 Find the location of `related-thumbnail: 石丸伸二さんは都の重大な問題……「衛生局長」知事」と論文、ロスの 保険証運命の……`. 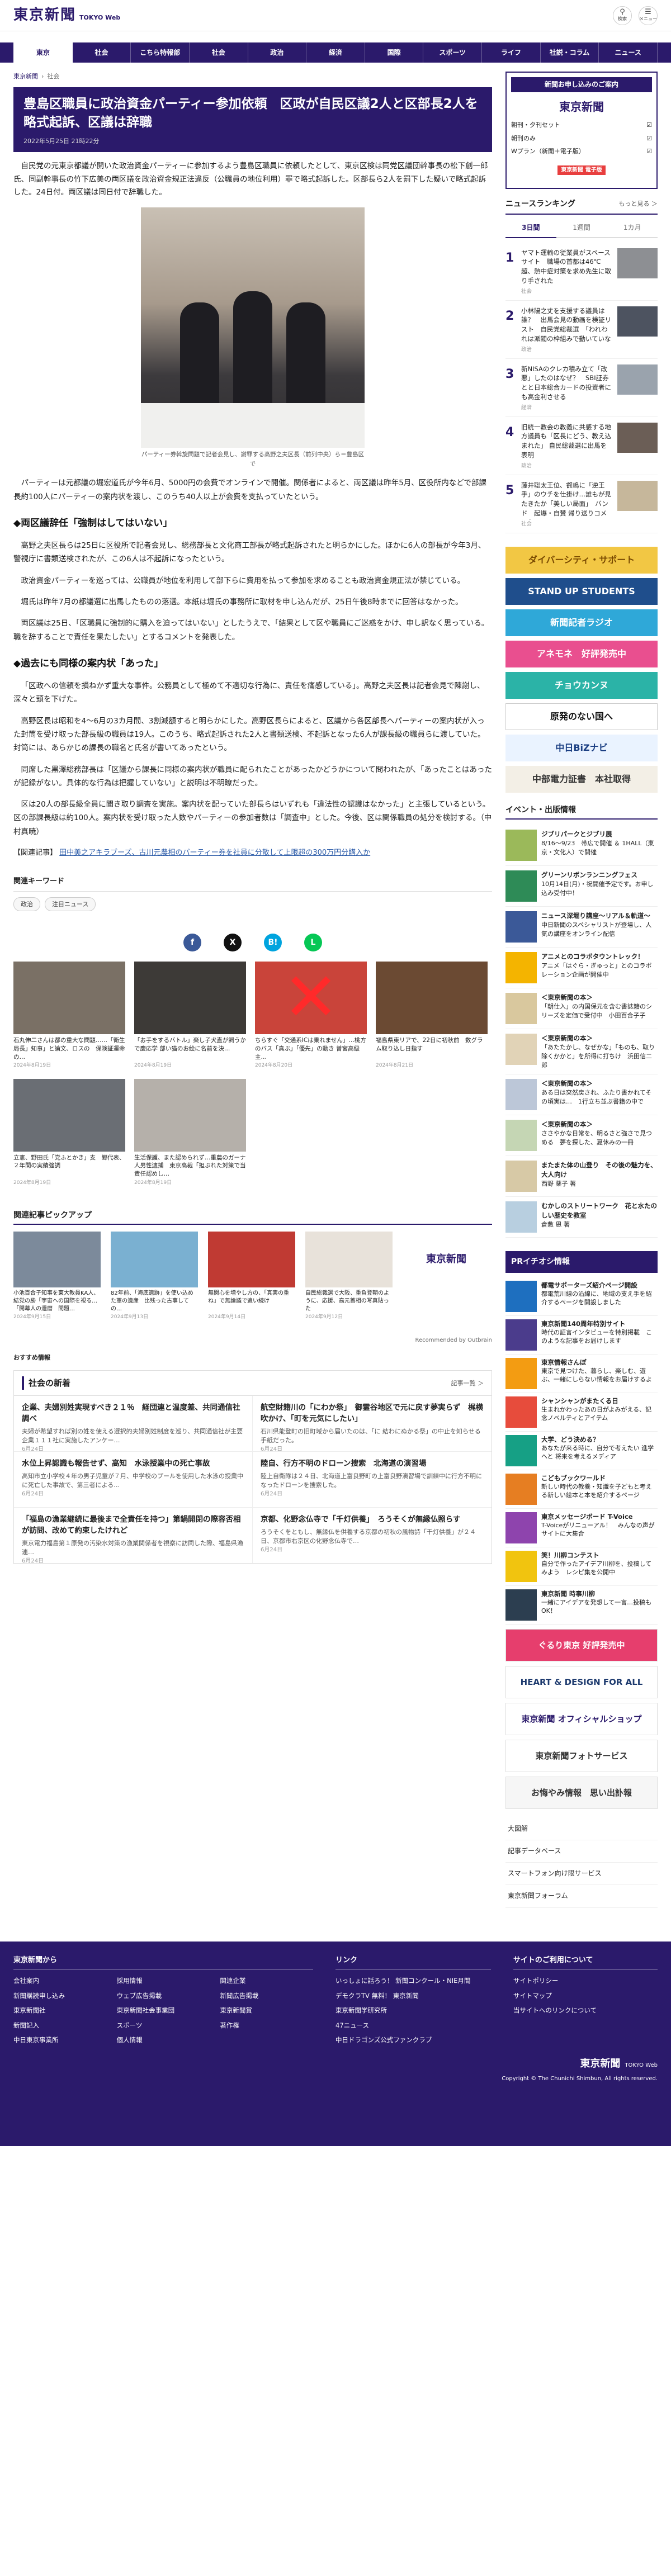

related-thumbnail: 石丸伸二さんは都の重大な問題……「衛生局長」知事」と論文、ロスの 保険証運命の…… is located at coordinates (69, 1015).